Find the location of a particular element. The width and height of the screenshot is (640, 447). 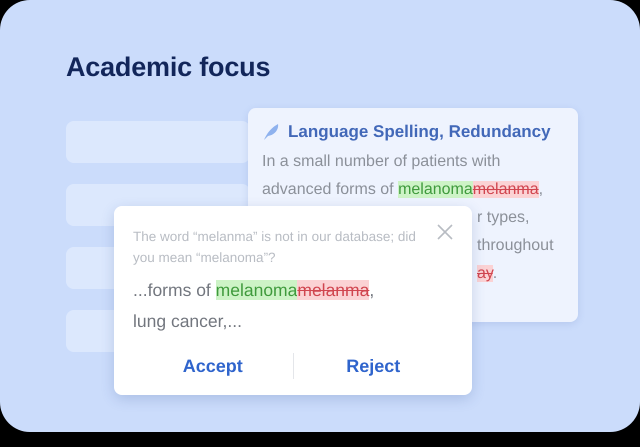

card-text-line: advanced forms of melanomamelanma, is located at coordinates (403, 190).